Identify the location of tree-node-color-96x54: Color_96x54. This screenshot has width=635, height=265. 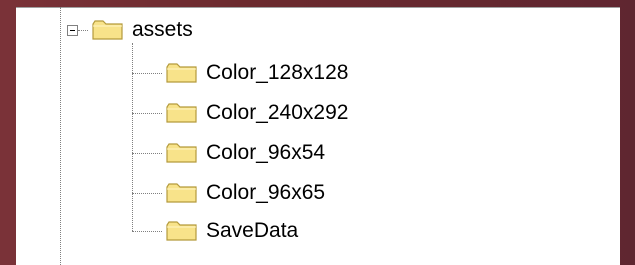
(245, 153).